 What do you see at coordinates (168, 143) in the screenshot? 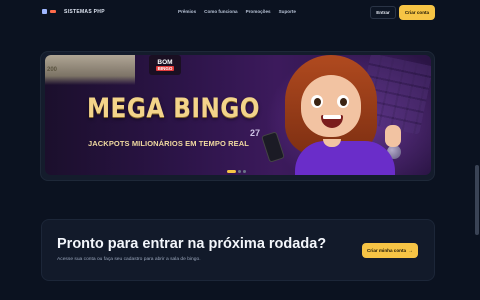
I see `banner-subtitle: JACKPOTS MILIONÁRIOS EM TEMPO REAL` at bounding box center [168, 143].